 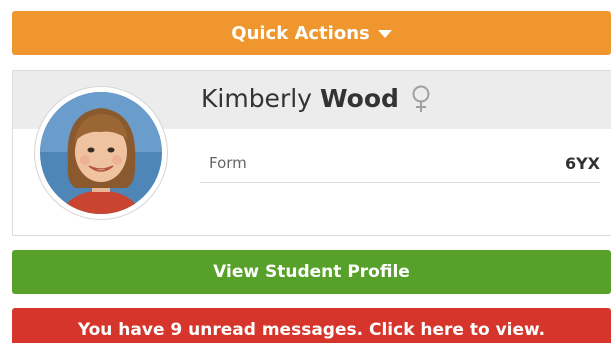 I want to click on view-student-profile-button: View Student Profile, so click(x=311, y=272).